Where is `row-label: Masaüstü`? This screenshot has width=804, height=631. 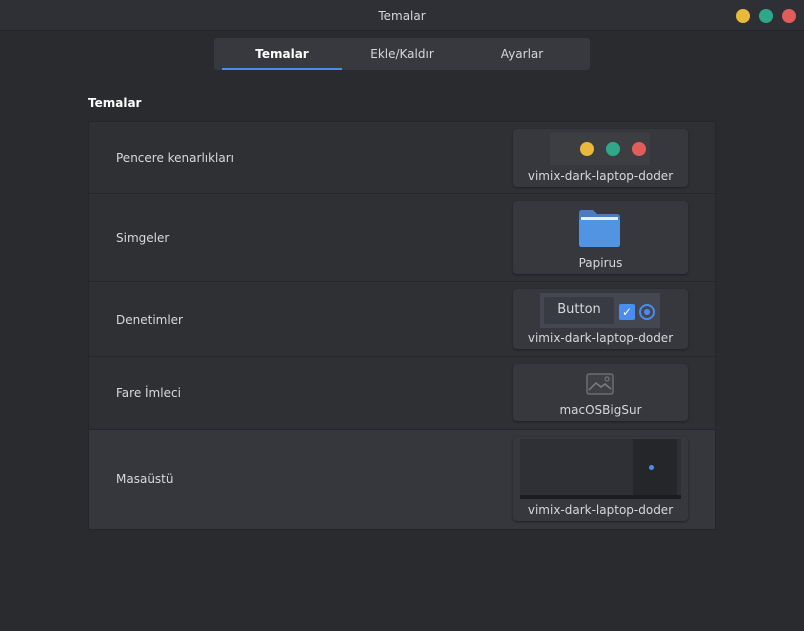 row-label: Masaüstü is located at coordinates (145, 479).